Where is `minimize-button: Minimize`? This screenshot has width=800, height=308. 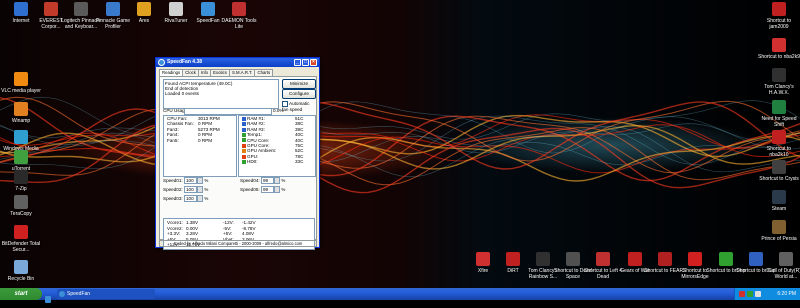 minimize-button: Minimize is located at coordinates (299, 84).